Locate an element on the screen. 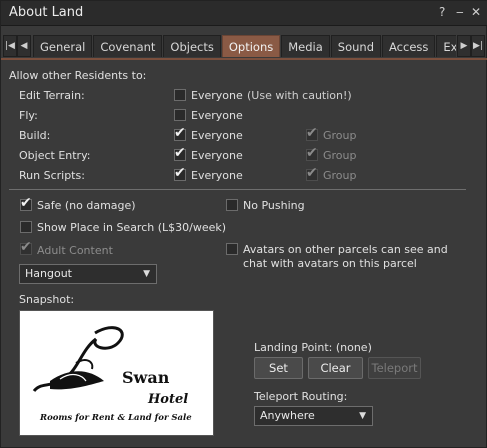 This screenshot has height=448, width=487. tab-access: Access is located at coordinates (409, 46).